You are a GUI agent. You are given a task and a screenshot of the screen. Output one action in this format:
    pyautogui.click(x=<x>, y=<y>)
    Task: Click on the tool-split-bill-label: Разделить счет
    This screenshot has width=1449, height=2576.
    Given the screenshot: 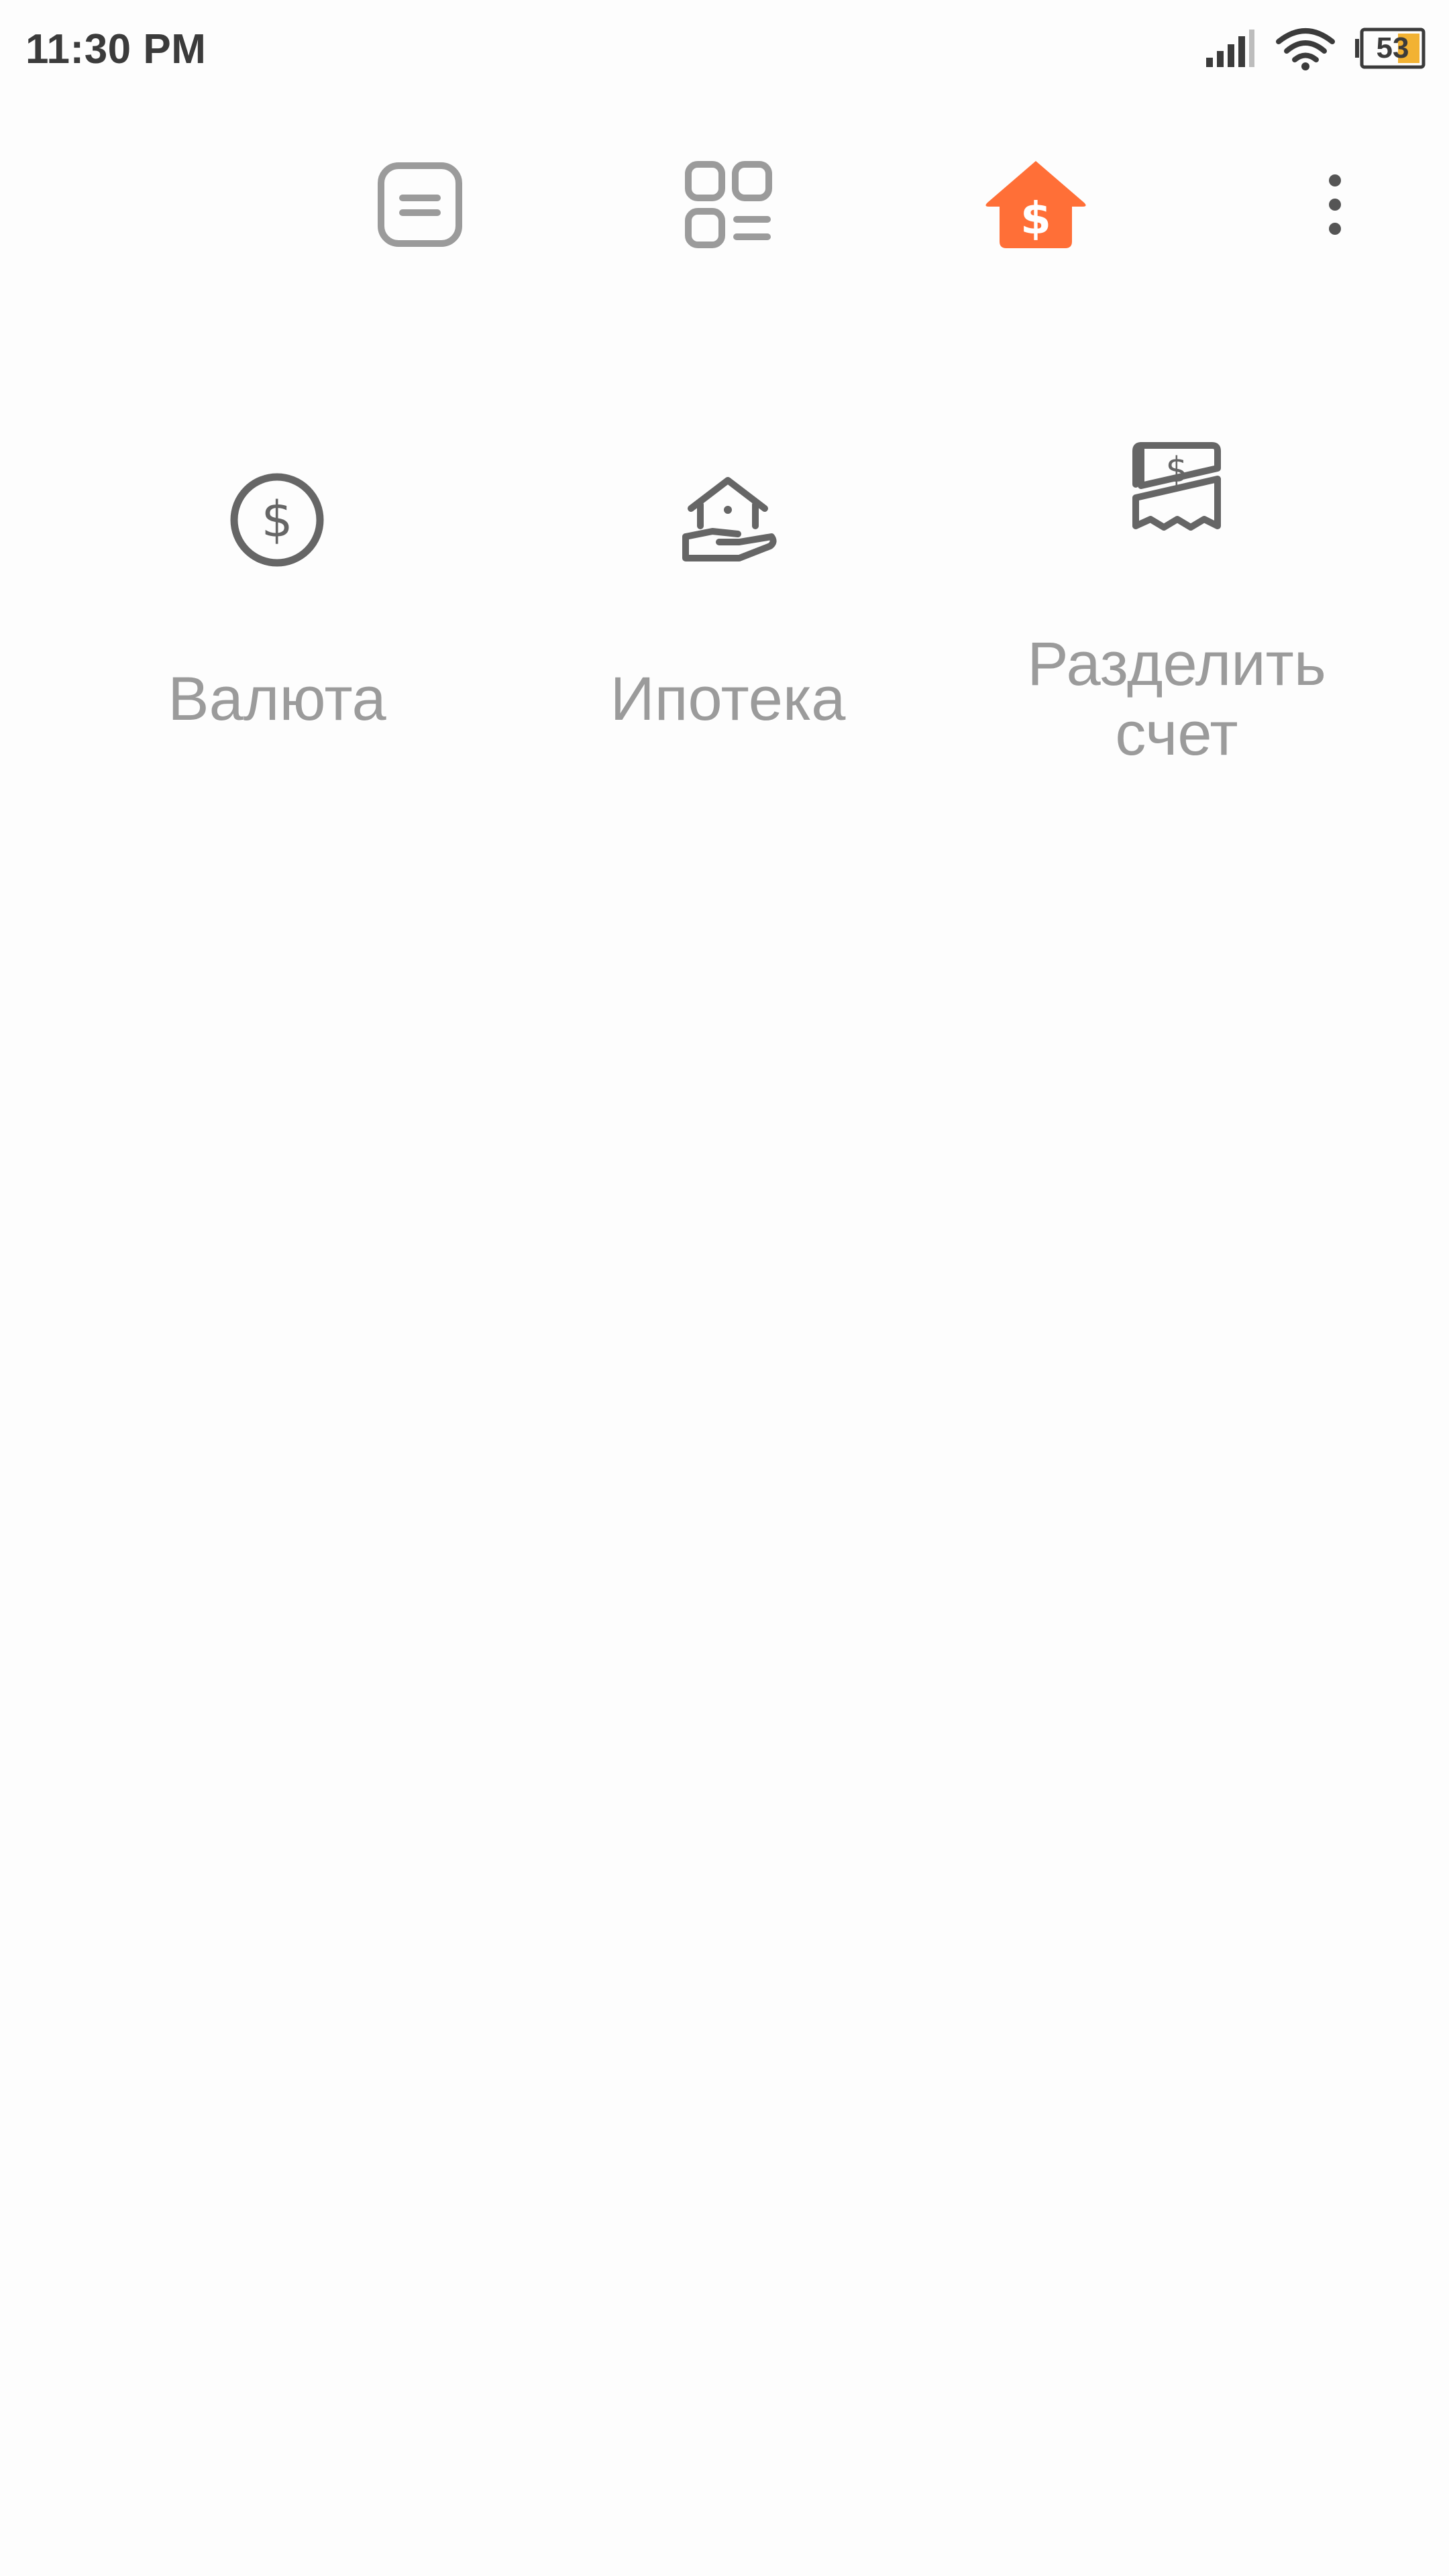 What is the action you would take?
    pyautogui.click(x=1176, y=699)
    